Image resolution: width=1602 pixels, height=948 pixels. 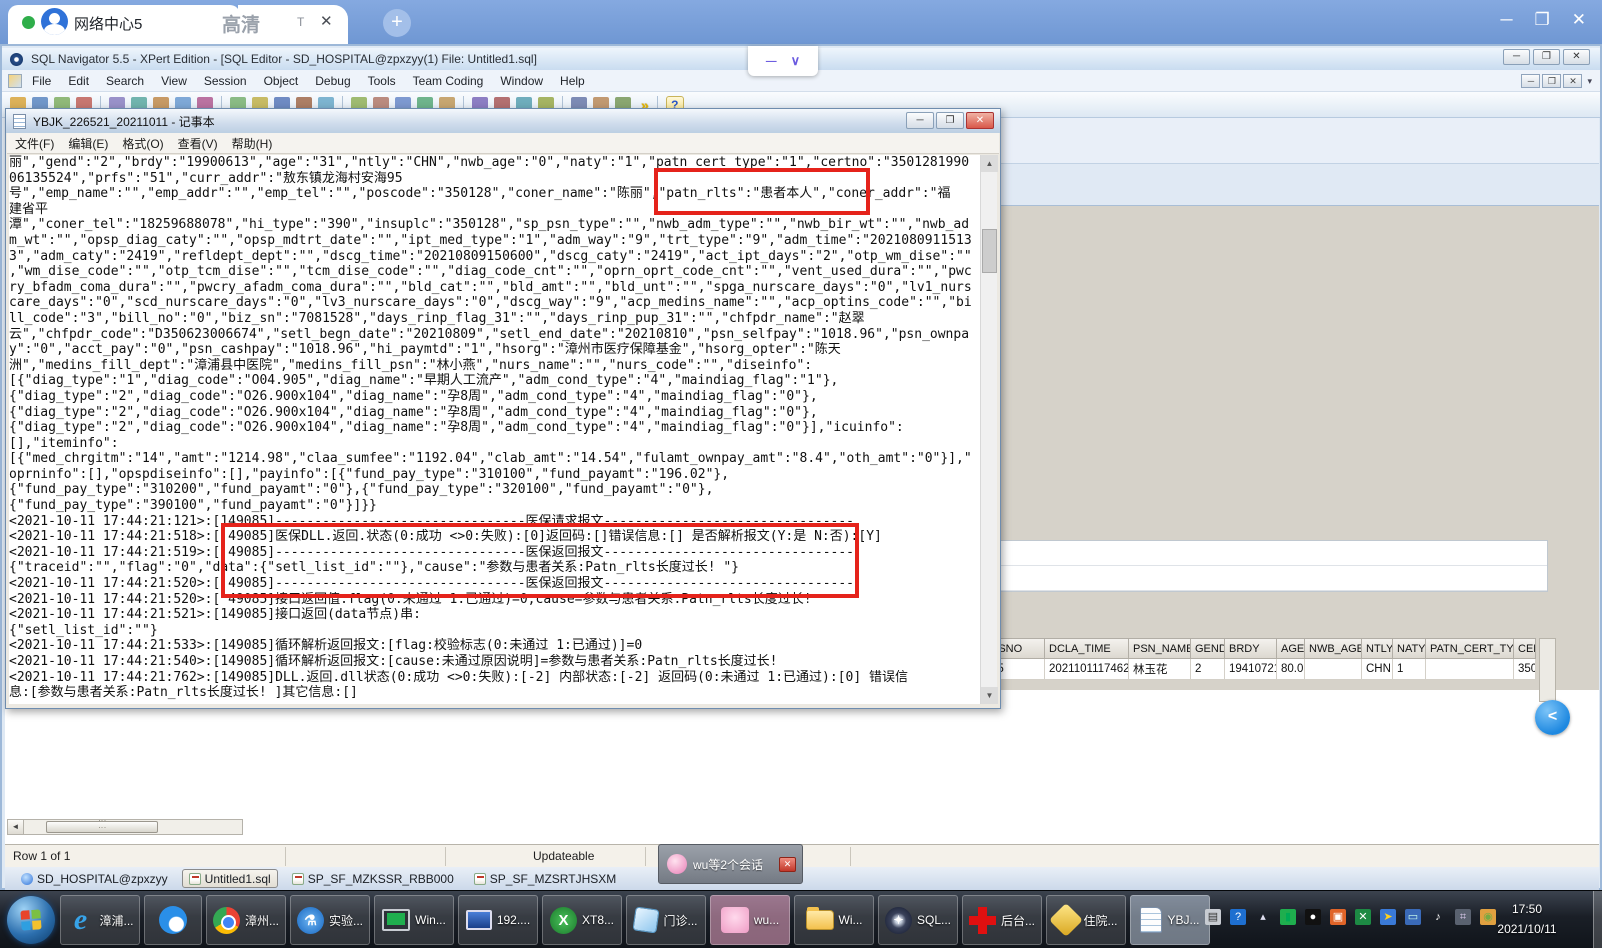 I want to click on qq-icon: ●, so click(x=1313, y=917).